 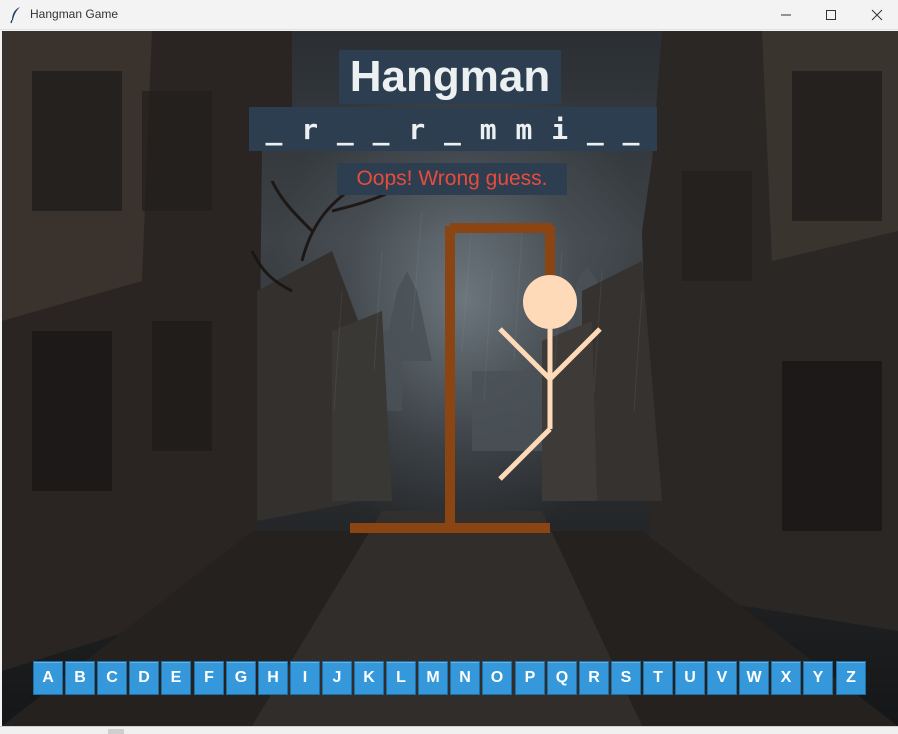 I want to click on word-panel: _ r _ _ r _ m m i _ _, so click(x=453, y=129).